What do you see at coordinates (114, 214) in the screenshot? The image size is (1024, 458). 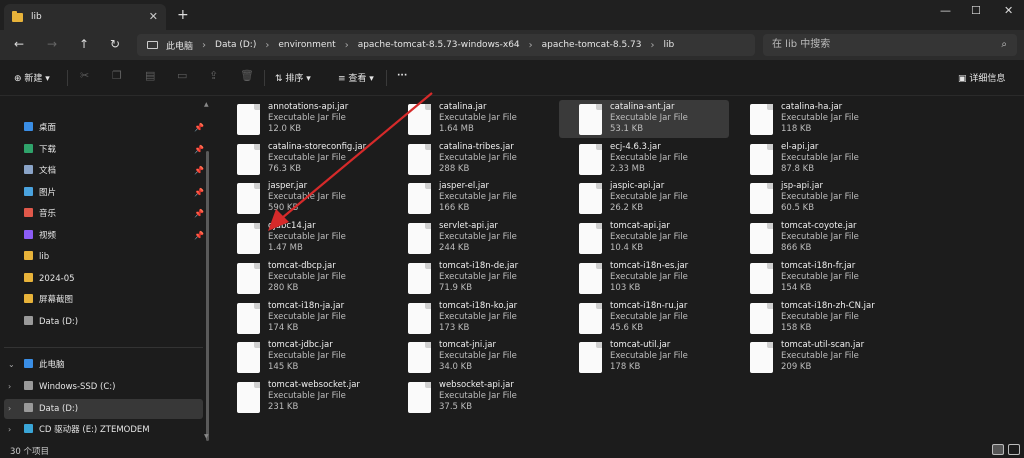 I see `sidebar-item: 音乐 📌` at bounding box center [114, 214].